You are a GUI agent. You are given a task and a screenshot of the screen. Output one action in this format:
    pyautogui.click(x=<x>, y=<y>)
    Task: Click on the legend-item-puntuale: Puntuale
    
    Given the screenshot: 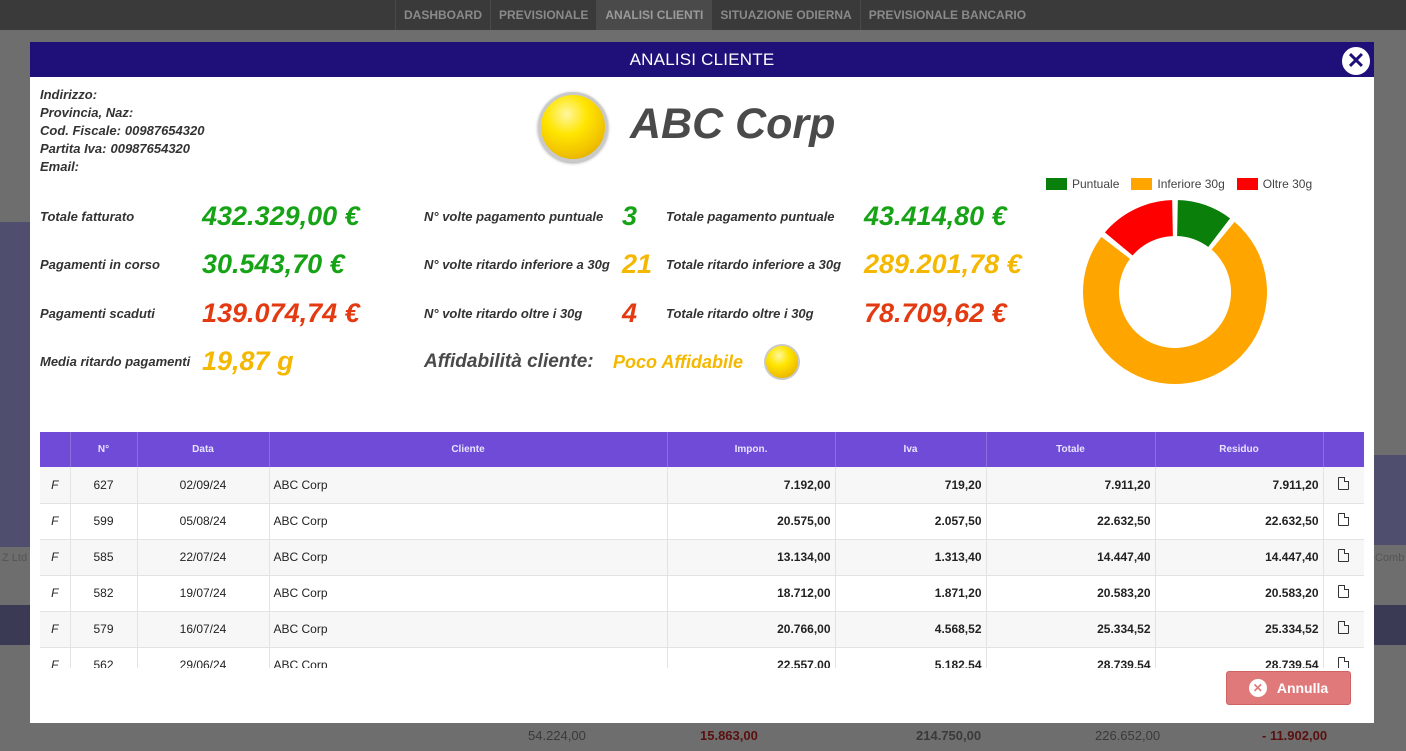 What is the action you would take?
    pyautogui.click(x=1082, y=184)
    